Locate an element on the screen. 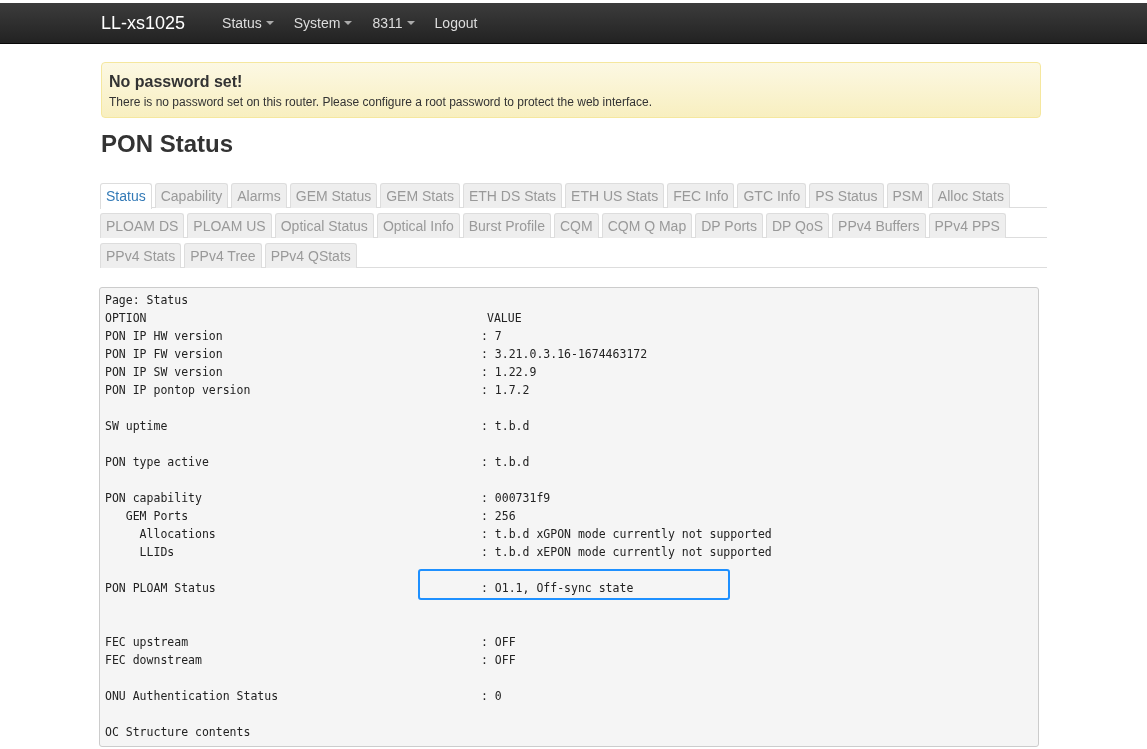 The width and height of the screenshot is (1147, 749). option-label: OC Structure contents is located at coordinates (178, 732).